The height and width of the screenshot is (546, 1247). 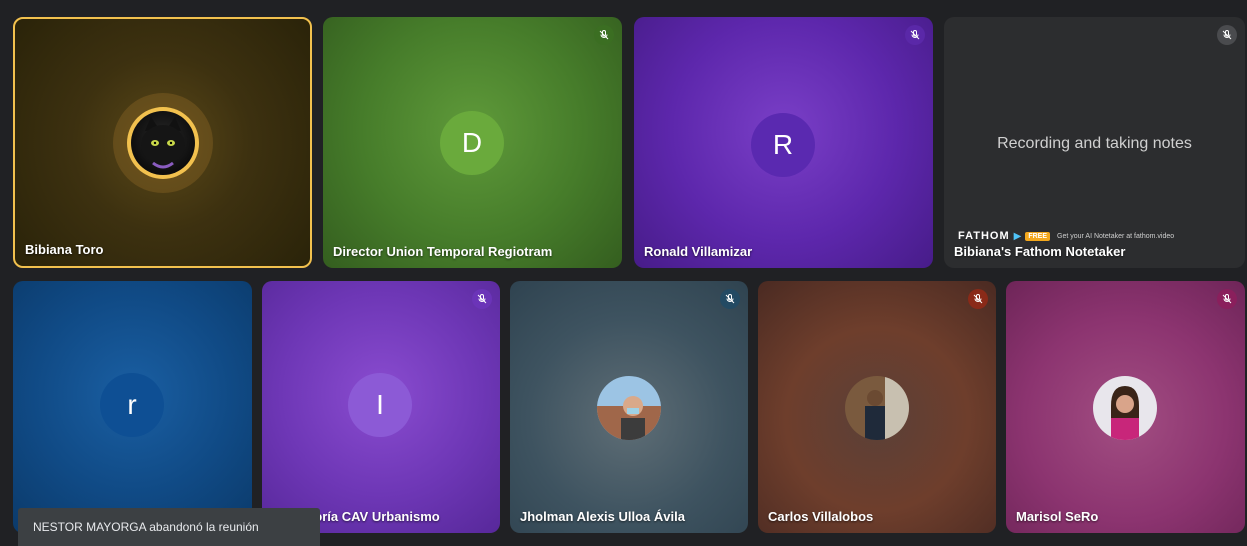 I want to click on participant-tile-jholman: Jholman Alexis Ulloa Ávila, so click(x=629, y=407).